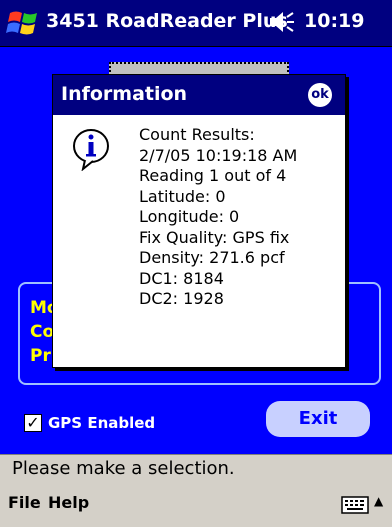 This screenshot has height=527, width=392. What do you see at coordinates (40, 356) in the screenshot?
I see `group-label-3: Pr` at bounding box center [40, 356].